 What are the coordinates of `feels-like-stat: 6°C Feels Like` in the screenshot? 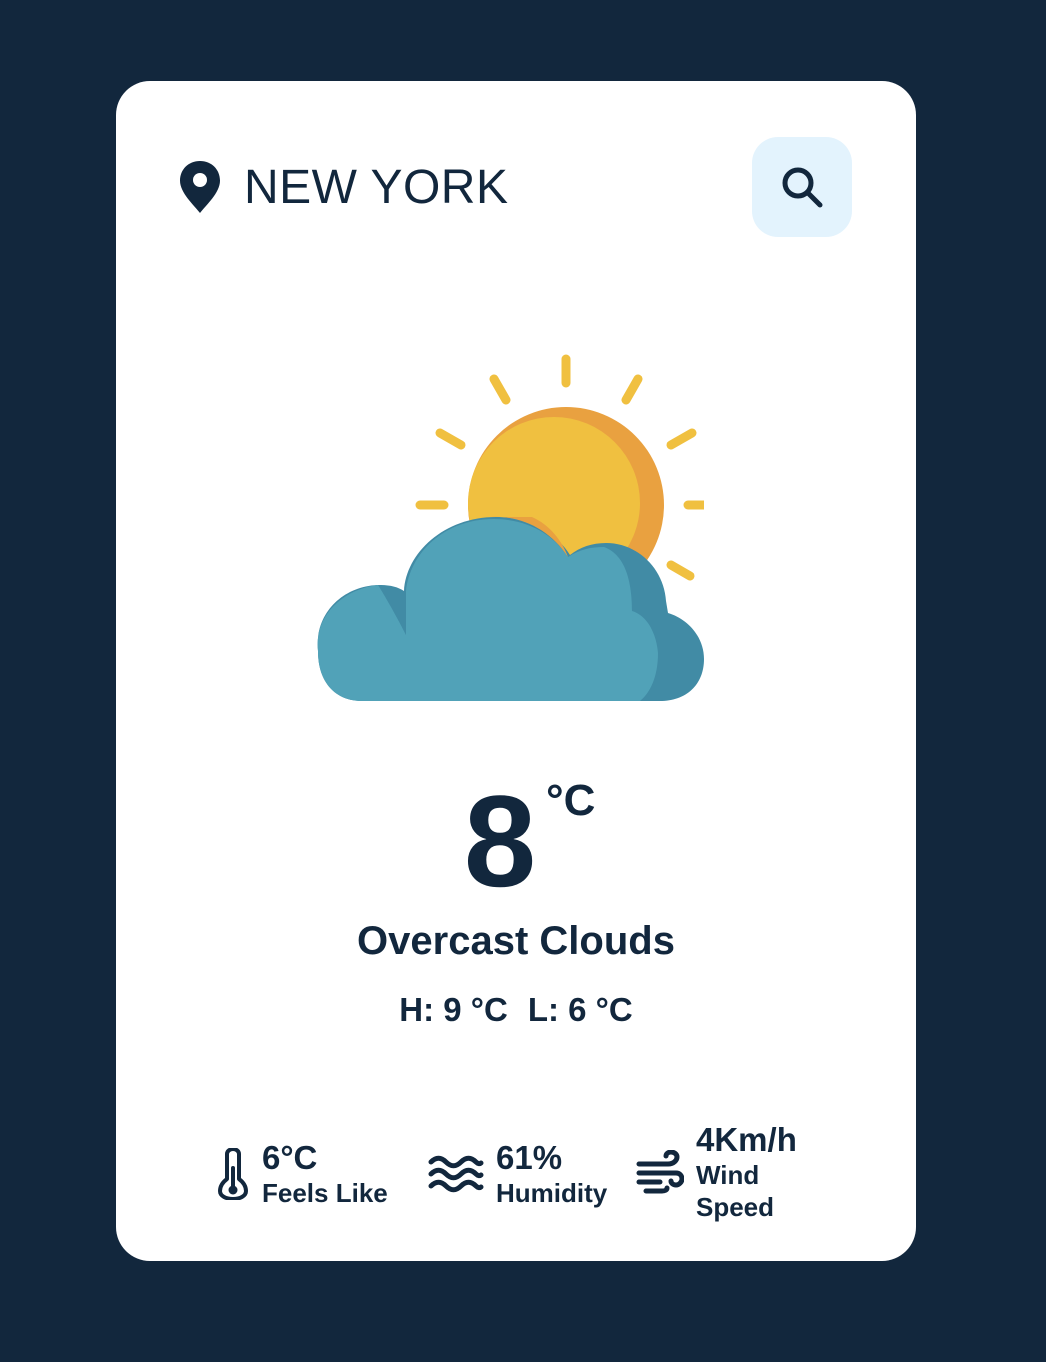 It's located at (302, 1174).